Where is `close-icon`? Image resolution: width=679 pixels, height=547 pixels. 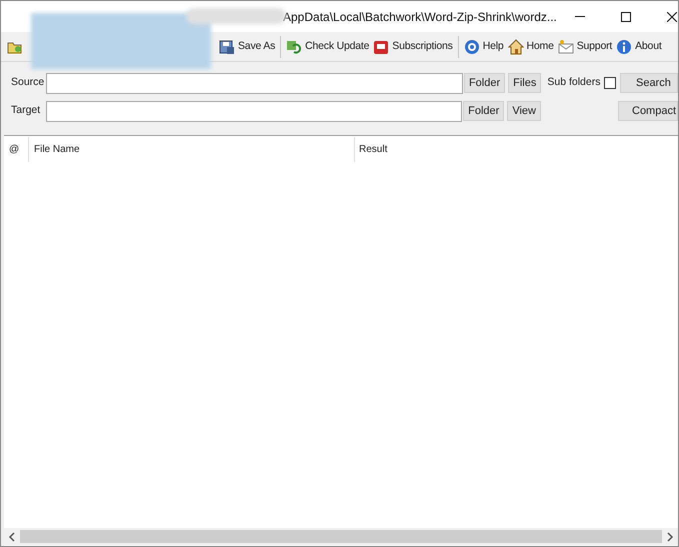 close-icon is located at coordinates (671, 17).